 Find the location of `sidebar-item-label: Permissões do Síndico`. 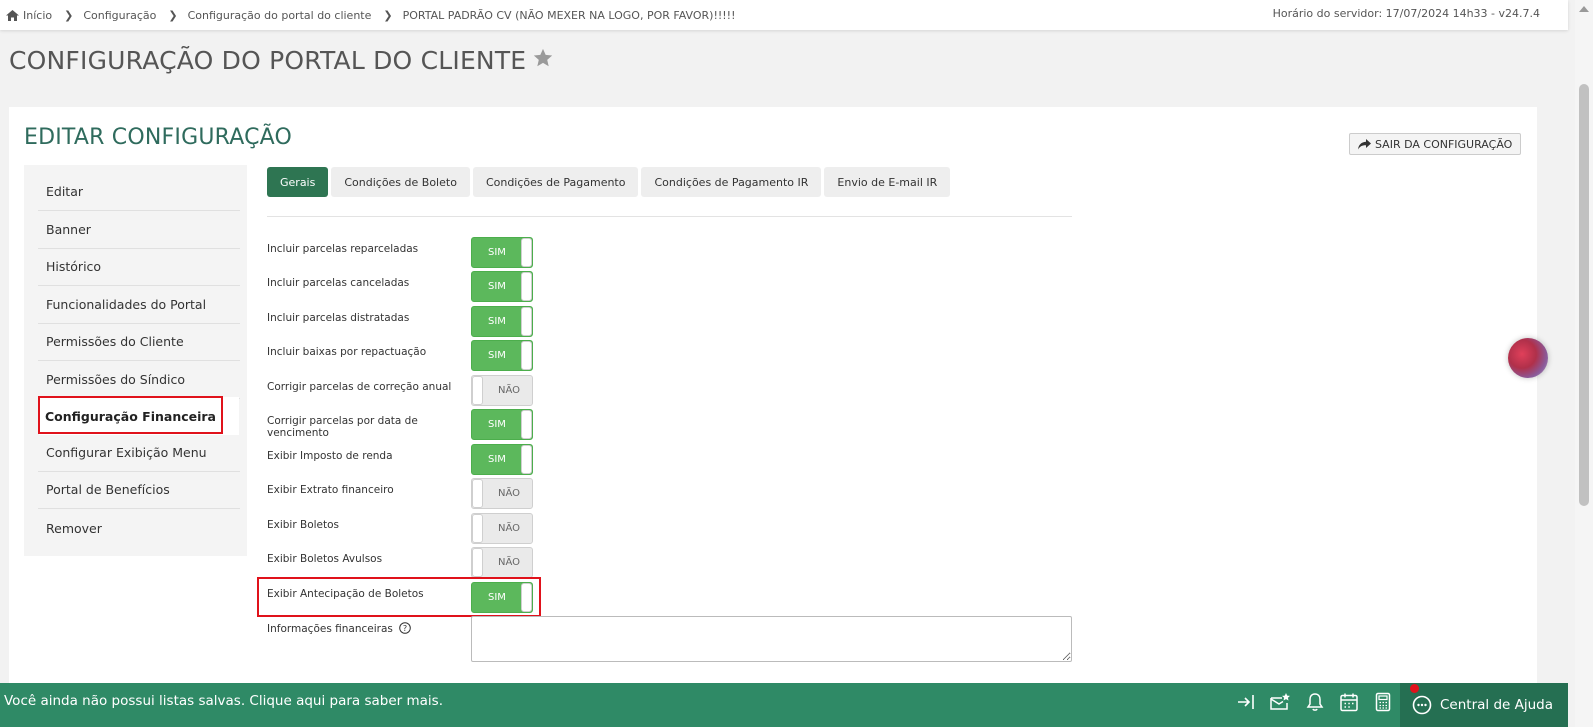

sidebar-item-label: Permissões do Síndico is located at coordinates (116, 379).